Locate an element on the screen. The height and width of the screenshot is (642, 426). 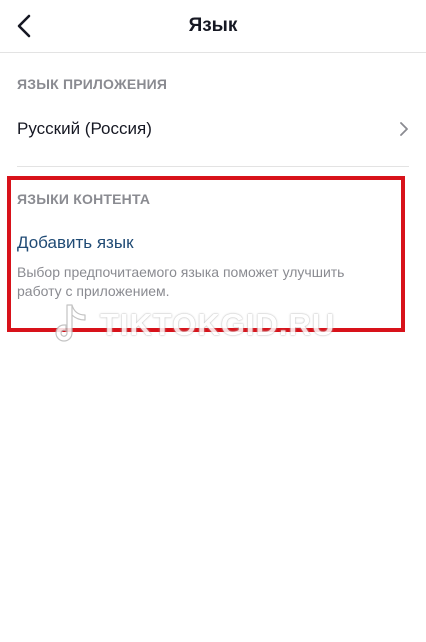
app-language-value: Русский (Россия) is located at coordinates (84, 128).